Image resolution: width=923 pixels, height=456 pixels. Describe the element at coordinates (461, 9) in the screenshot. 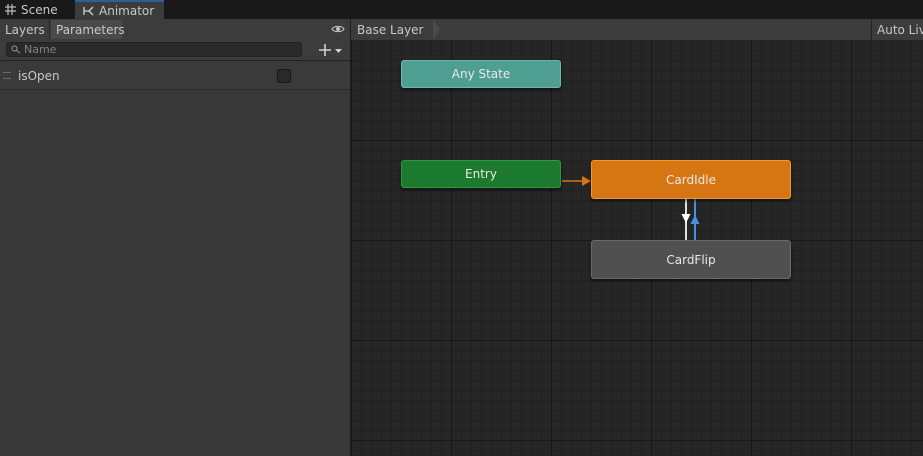

I see `window-tab-bar: Scene Animator` at that location.